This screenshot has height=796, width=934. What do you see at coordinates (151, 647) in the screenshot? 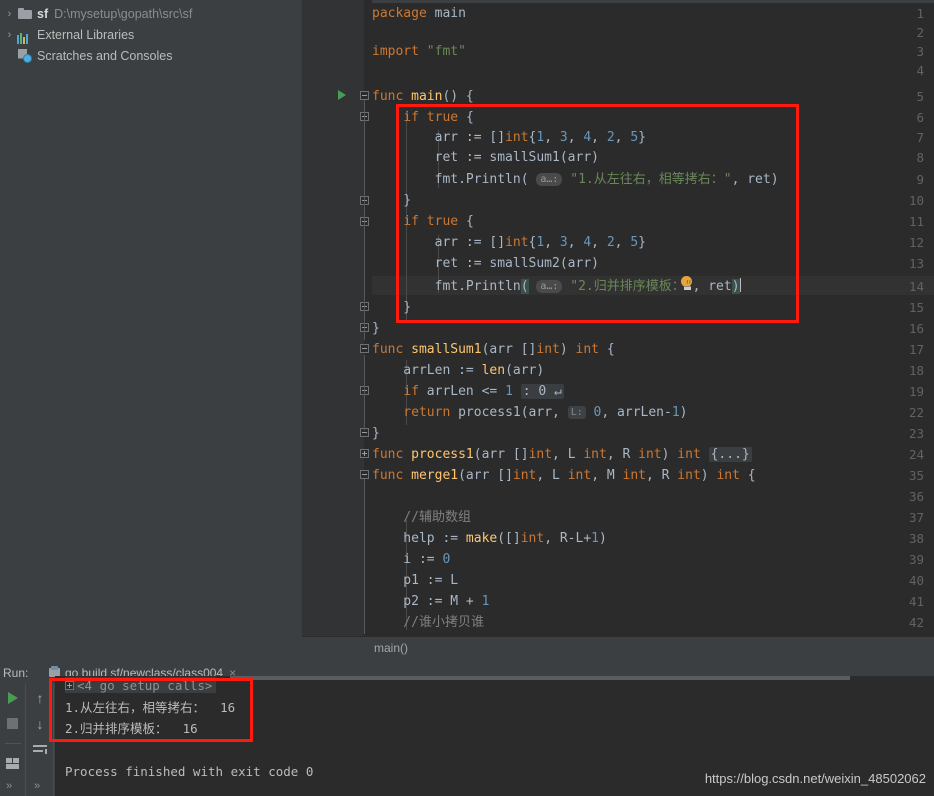
I see `breadcrumb-filler` at bounding box center [151, 647].